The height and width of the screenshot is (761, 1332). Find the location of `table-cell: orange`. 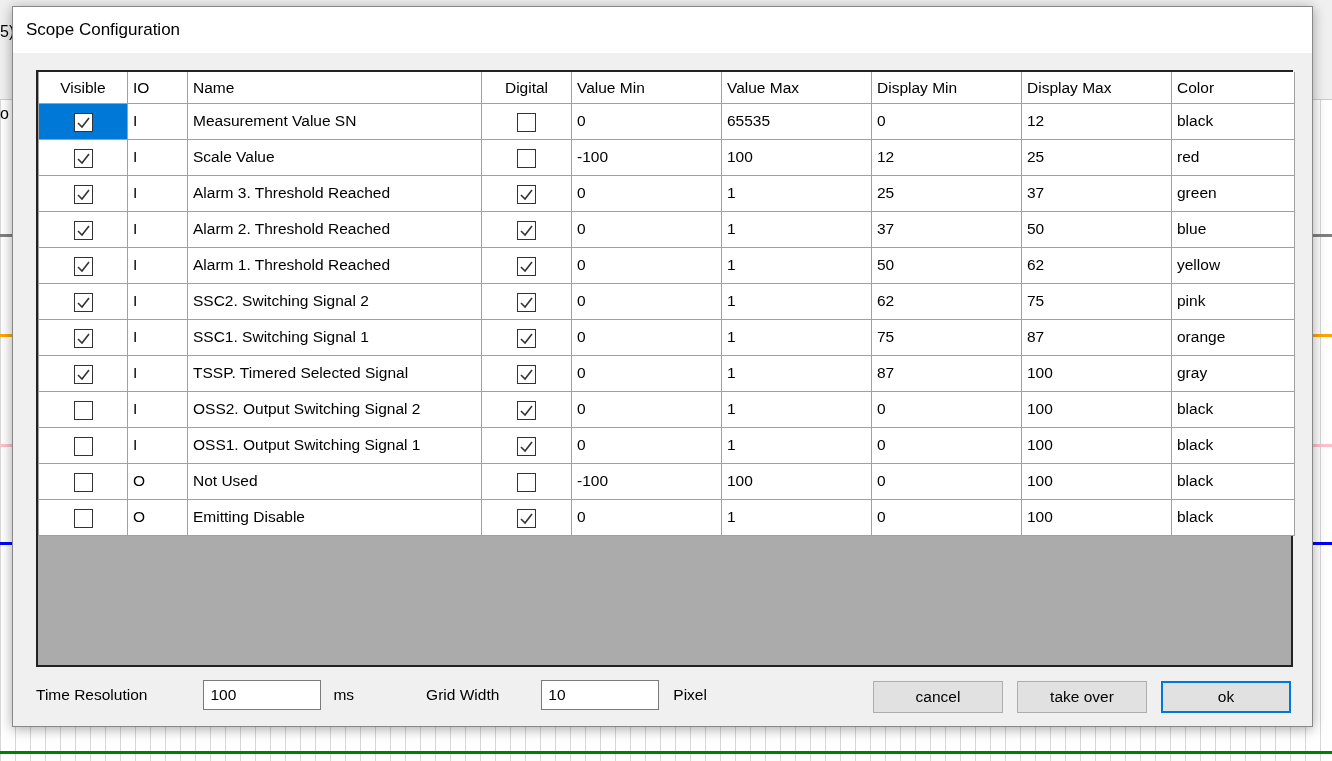

table-cell: orange is located at coordinates (1233, 337).